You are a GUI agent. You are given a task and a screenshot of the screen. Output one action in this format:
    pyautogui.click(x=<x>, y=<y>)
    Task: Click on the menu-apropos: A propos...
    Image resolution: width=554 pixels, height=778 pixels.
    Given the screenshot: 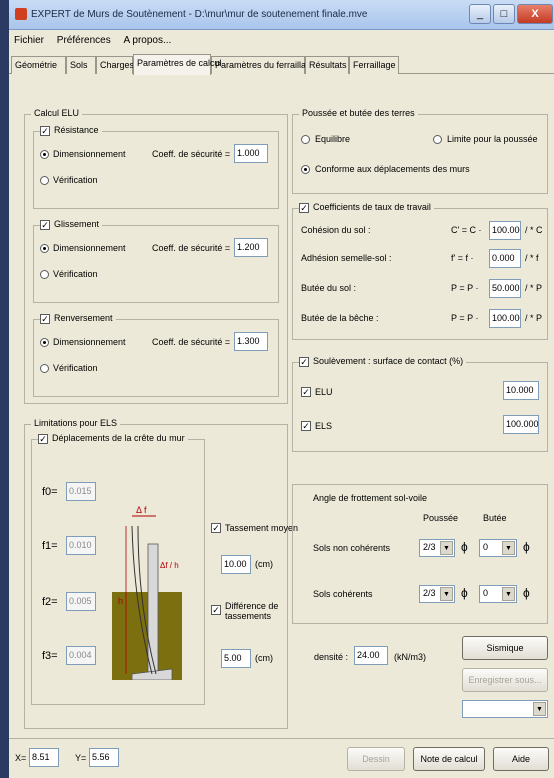 What is the action you would take?
    pyautogui.click(x=148, y=40)
    